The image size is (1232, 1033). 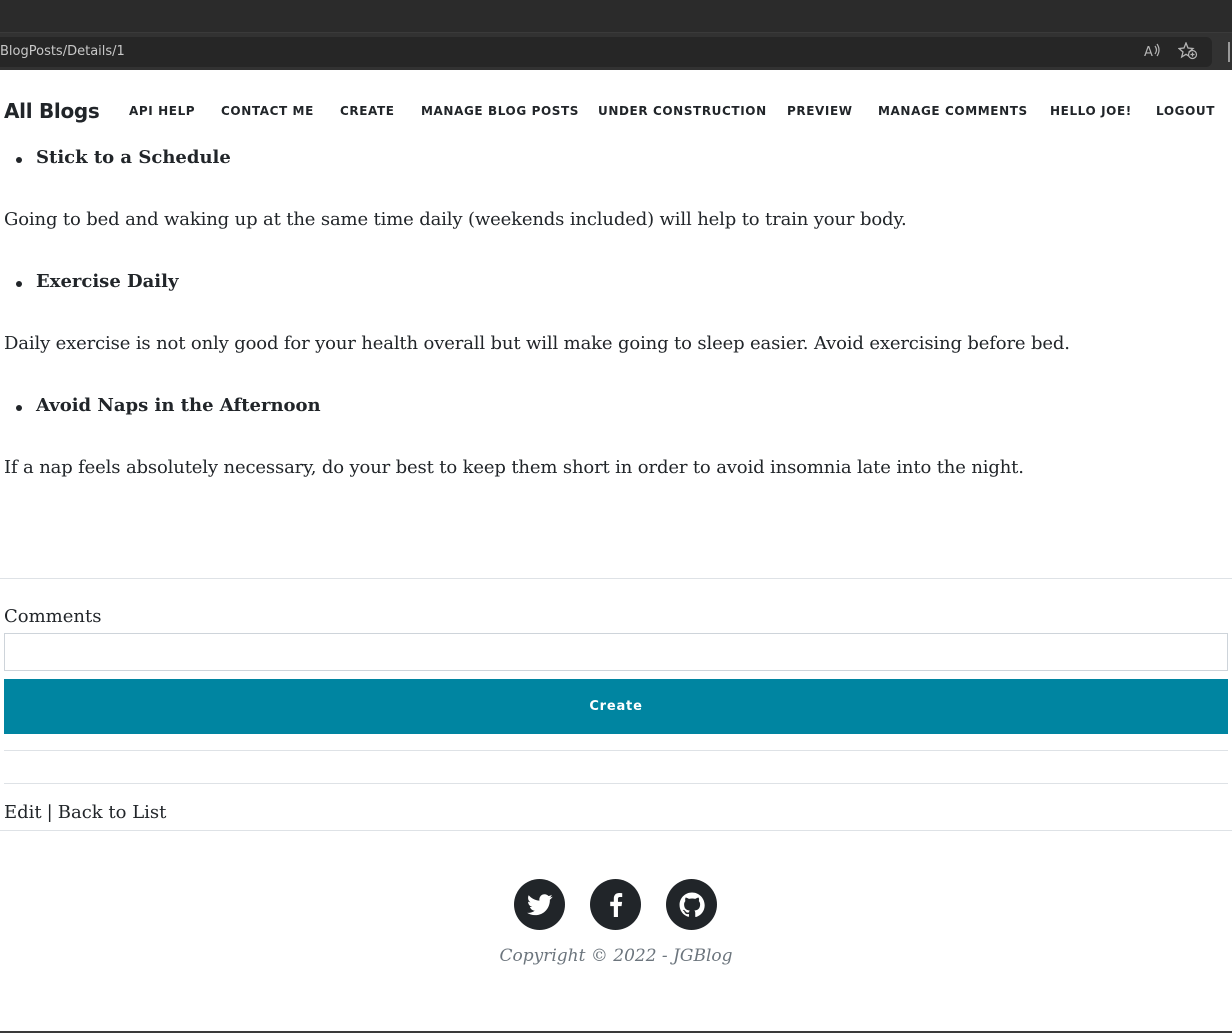 What do you see at coordinates (52, 111) in the screenshot?
I see `brand-logo: All Blogs` at bounding box center [52, 111].